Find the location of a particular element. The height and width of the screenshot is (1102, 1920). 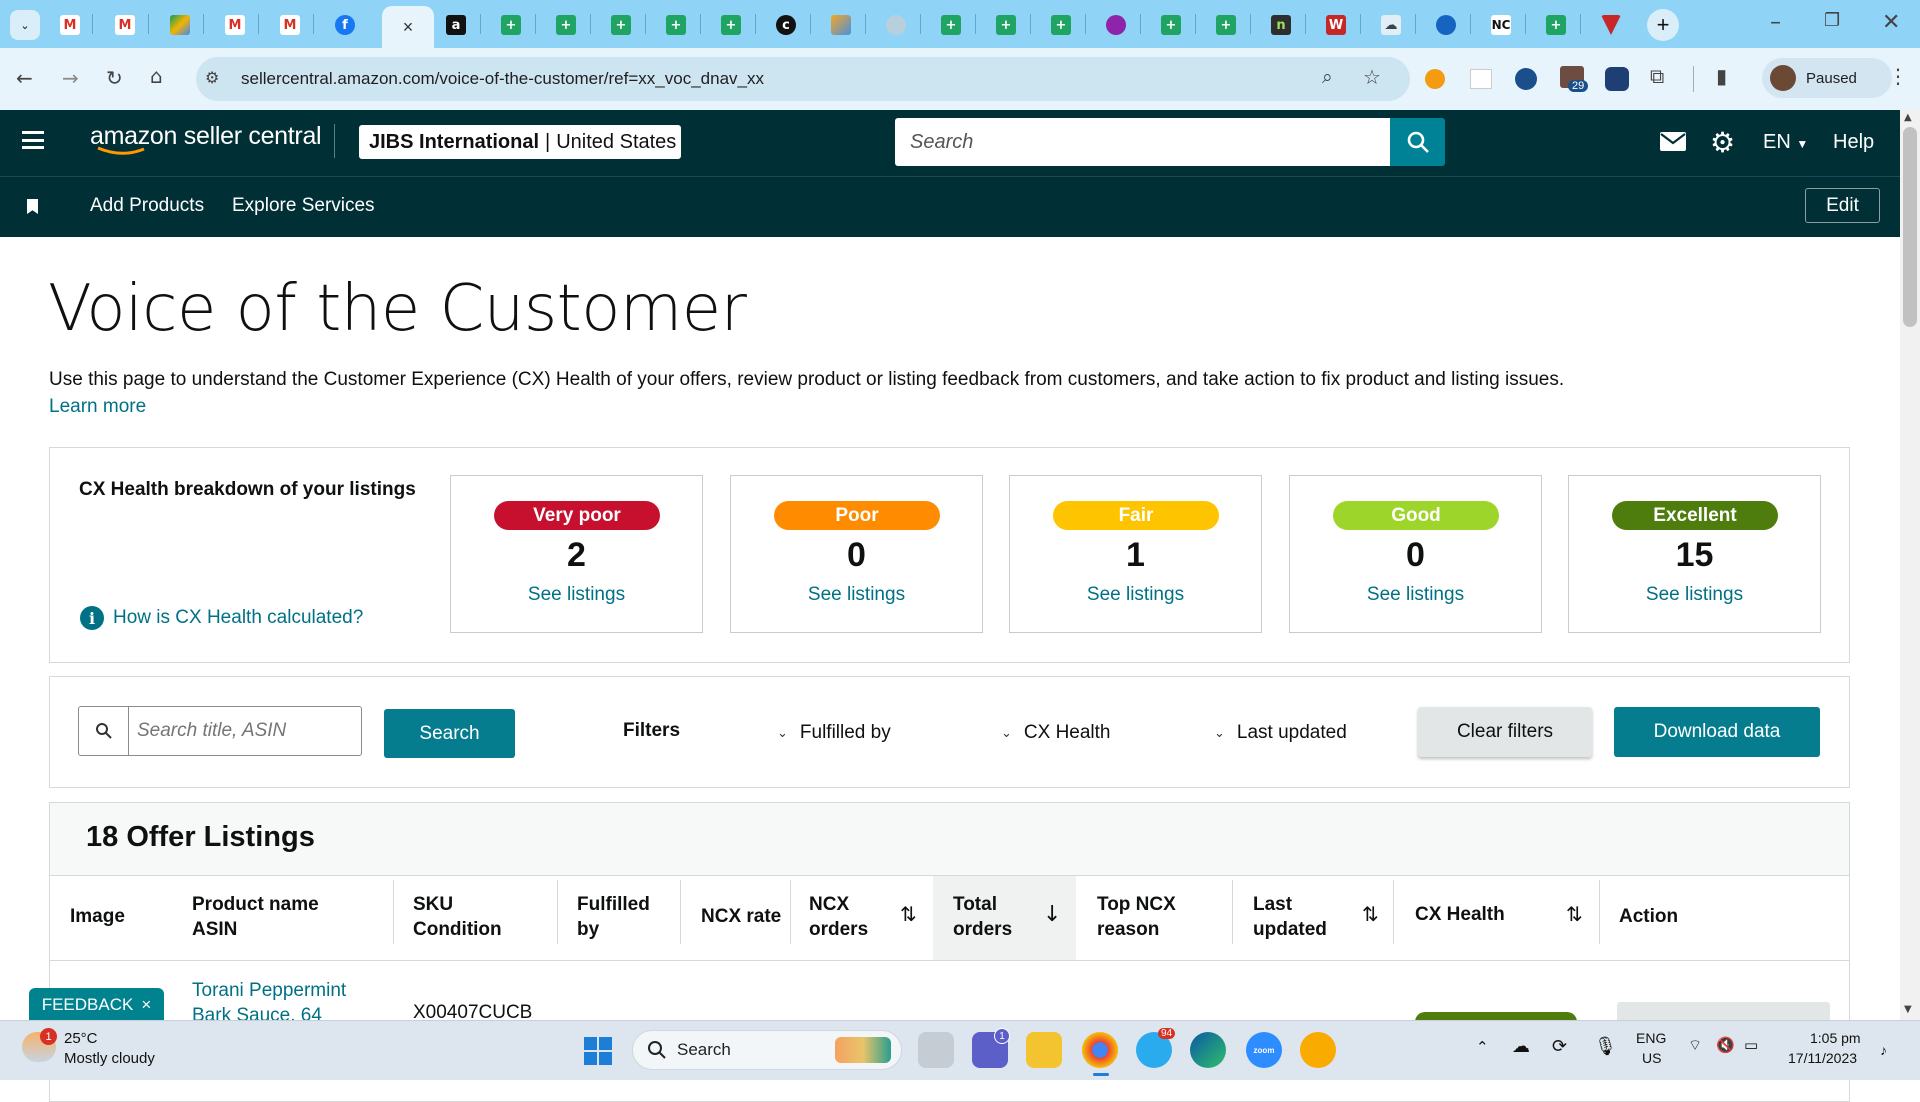

header-search-input: Search is located at coordinates (1143, 142).